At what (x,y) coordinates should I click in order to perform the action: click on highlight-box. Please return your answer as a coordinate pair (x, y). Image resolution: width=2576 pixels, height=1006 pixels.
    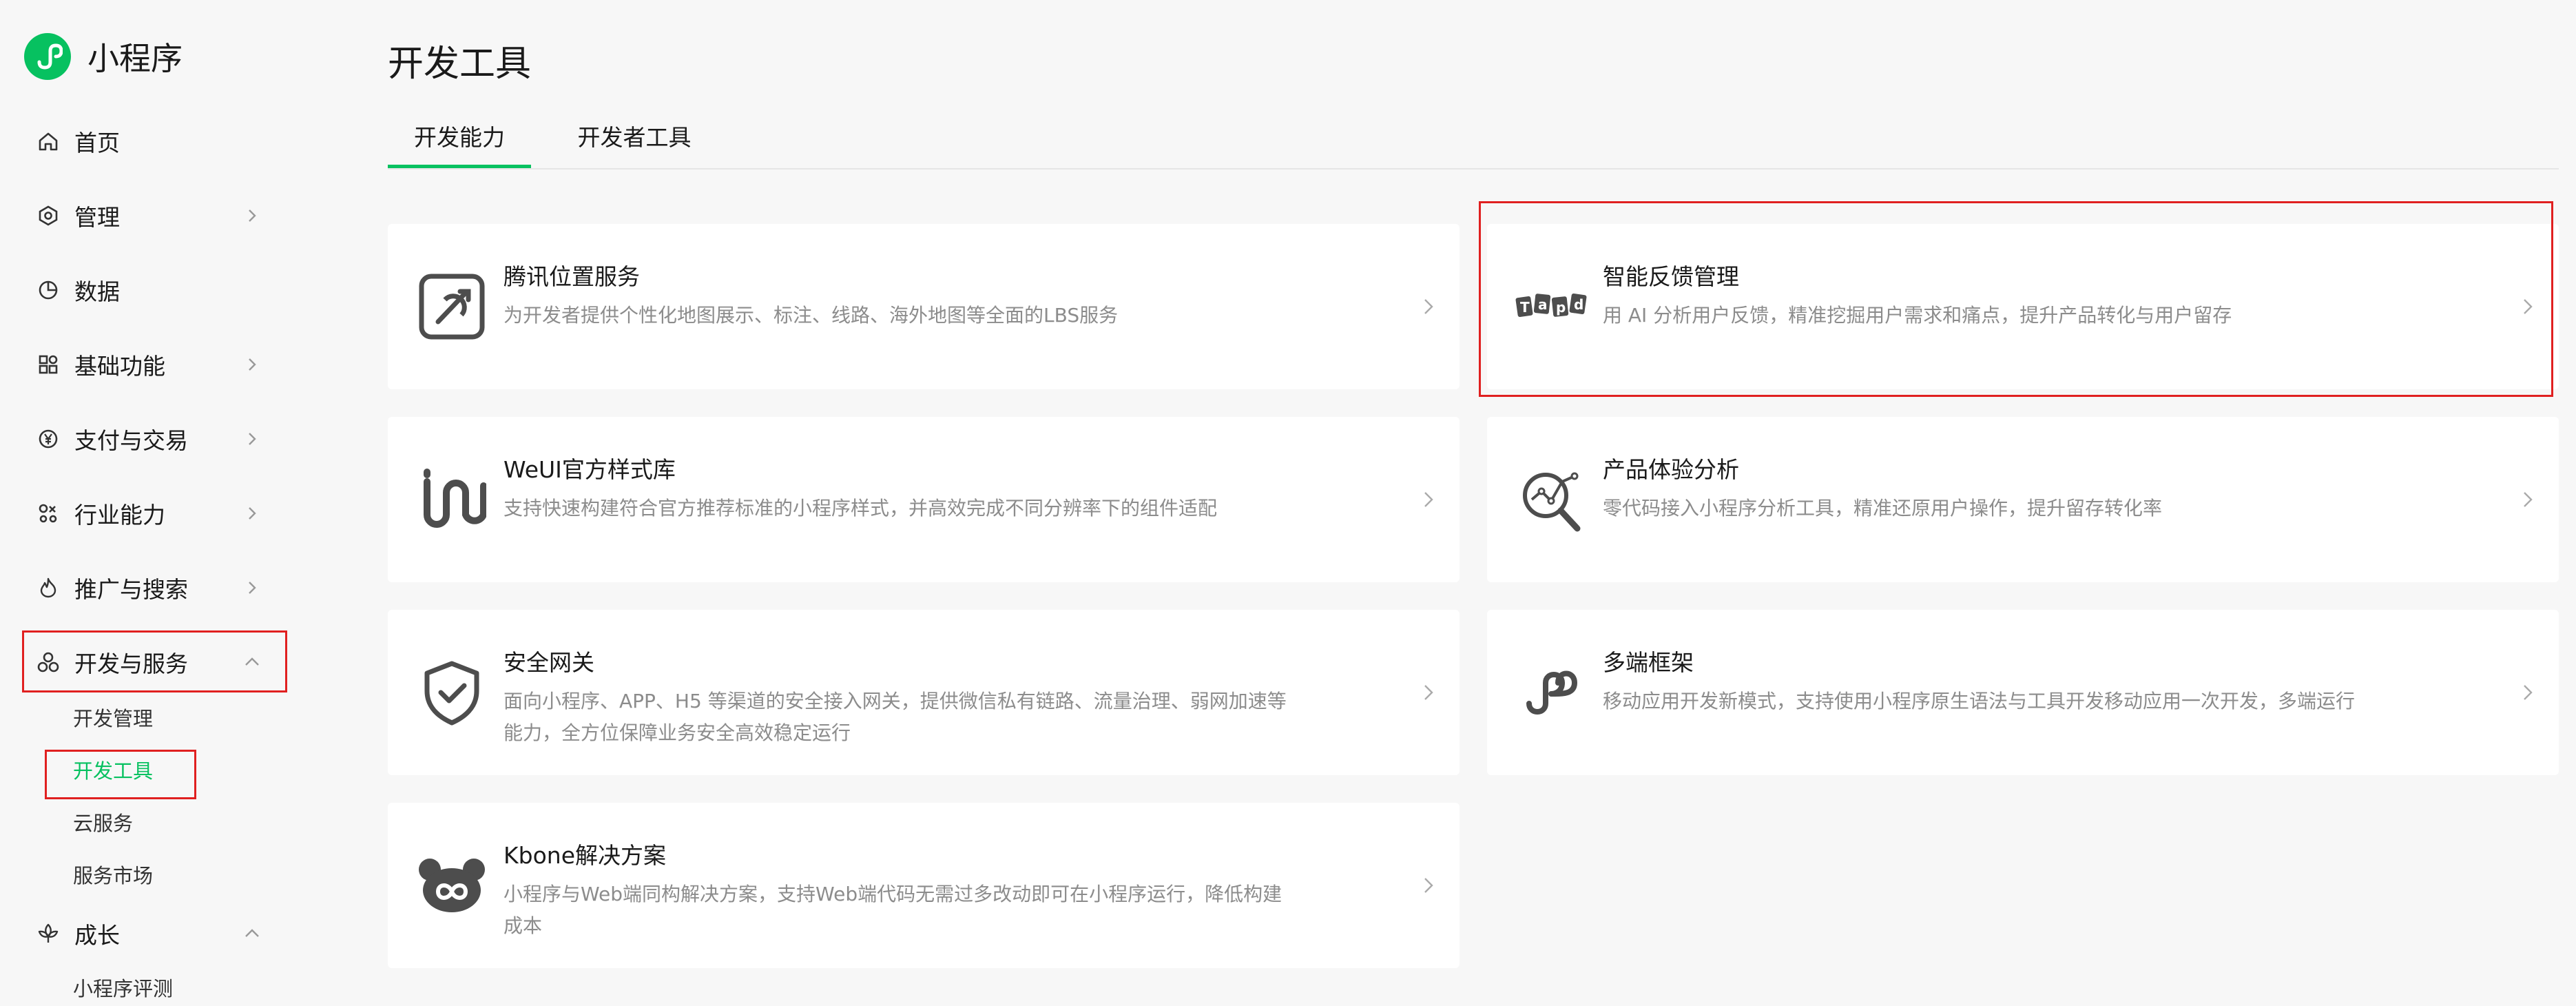
    Looking at the image, I should click on (2016, 299).